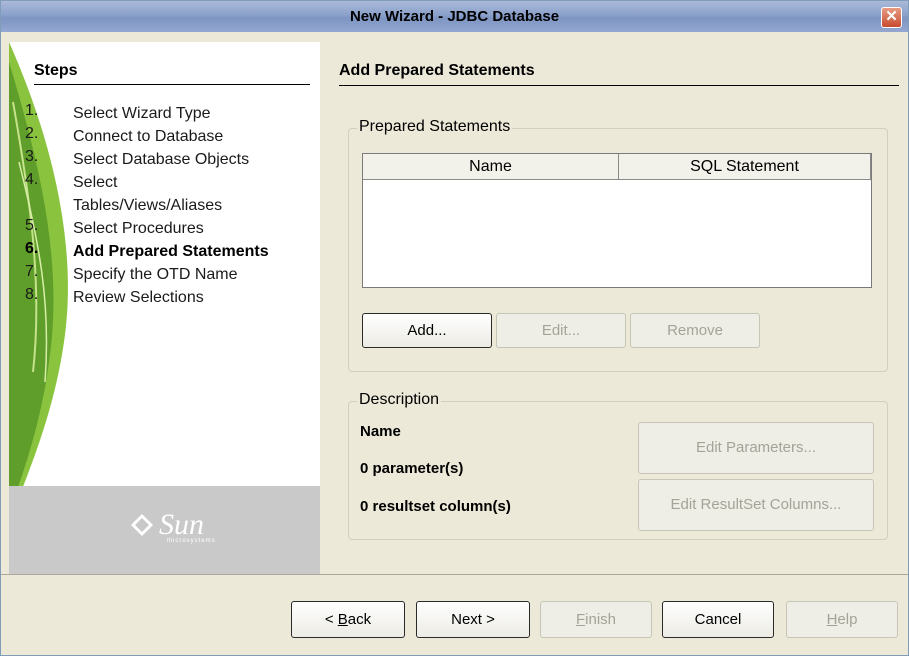 Image resolution: width=909 pixels, height=658 pixels. What do you see at coordinates (454, 574) in the screenshot?
I see `footer-divider` at bounding box center [454, 574].